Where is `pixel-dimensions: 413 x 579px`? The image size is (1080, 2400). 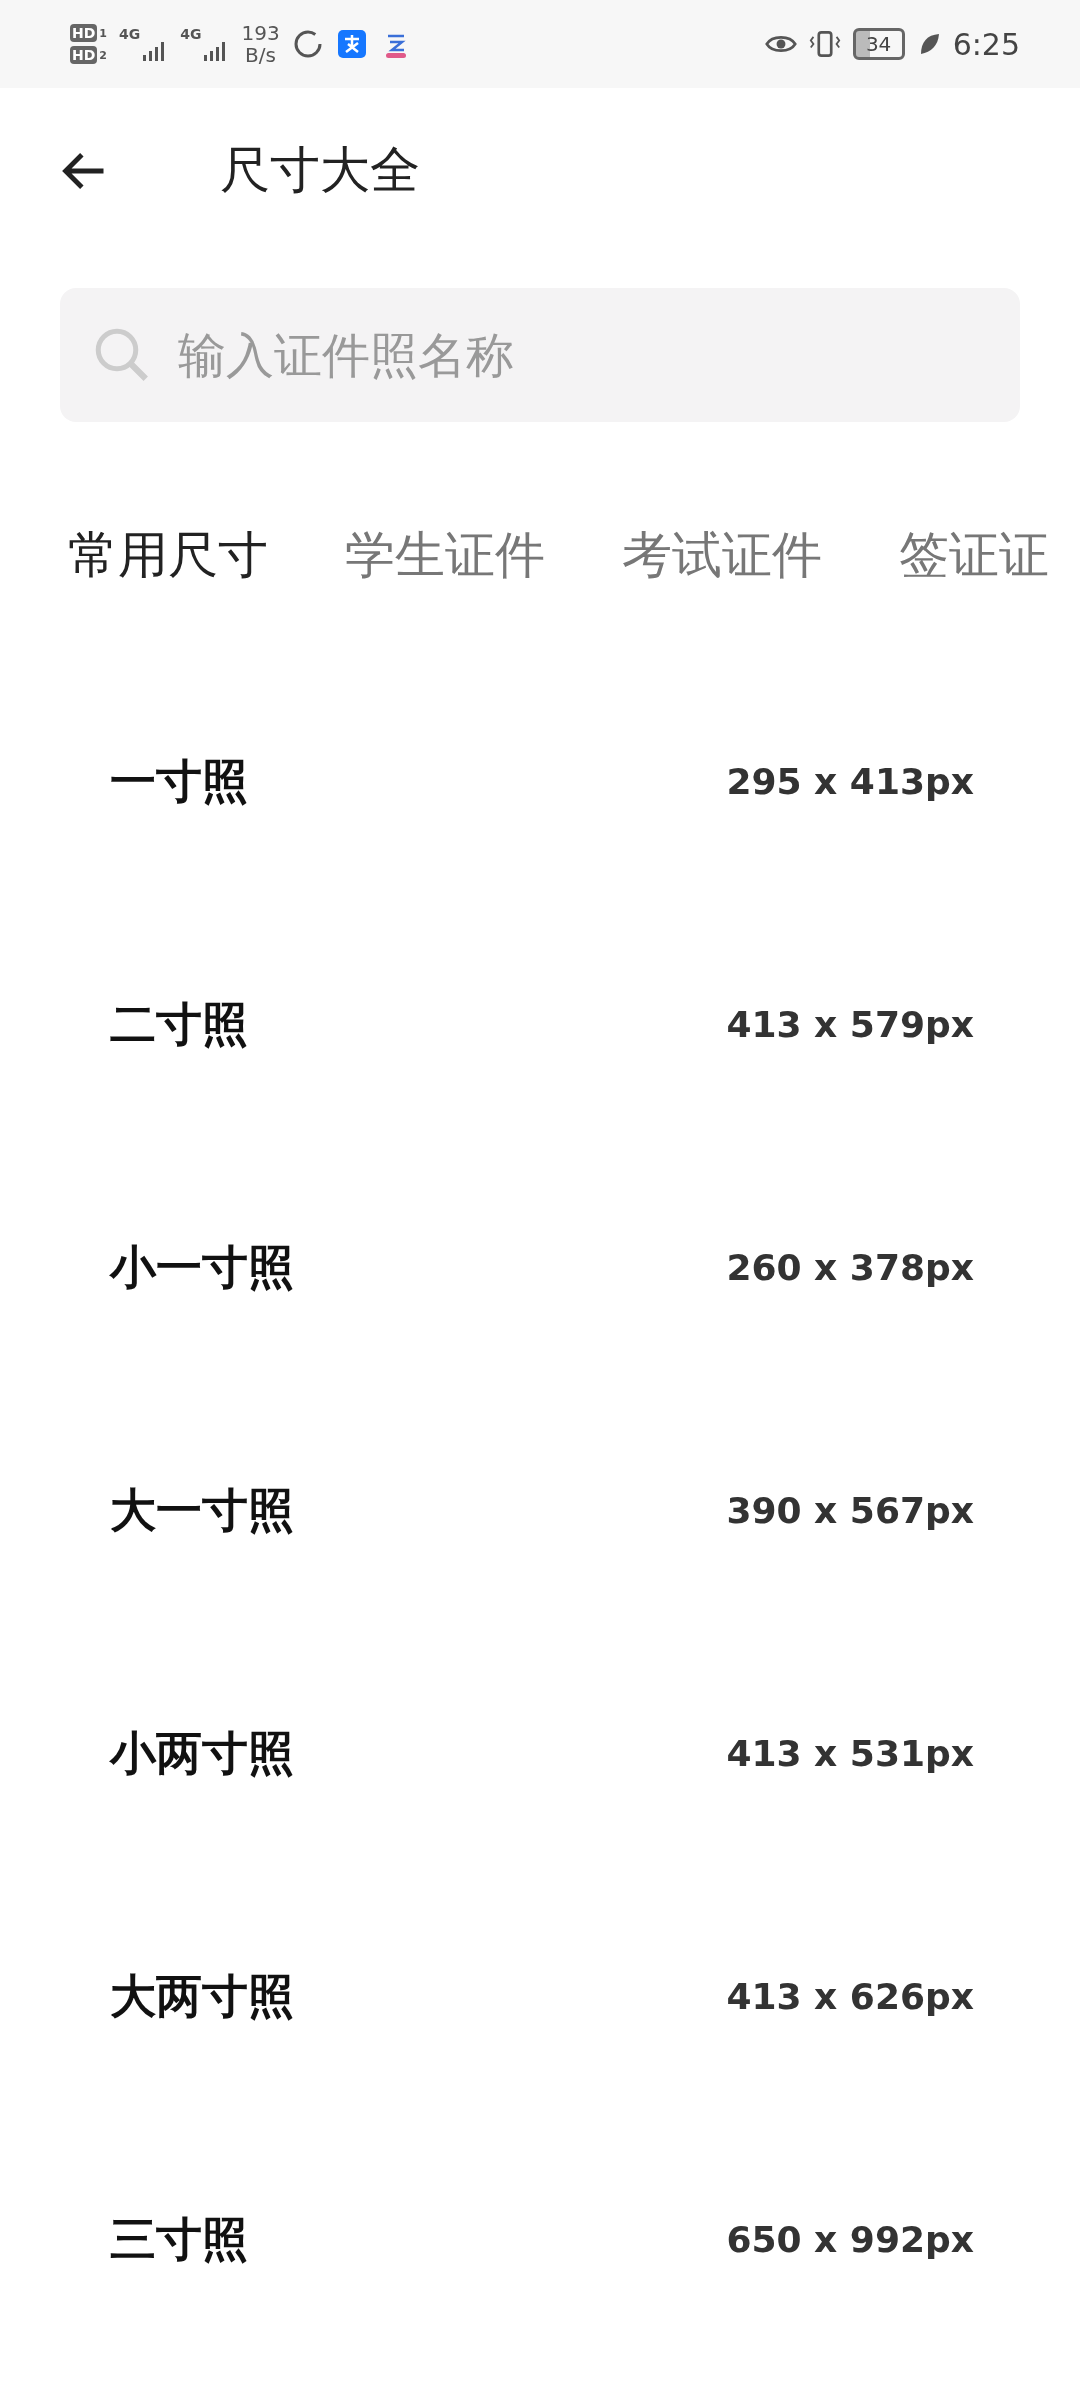
pixel-dimensions: 413 x 579px is located at coordinates (850, 1024).